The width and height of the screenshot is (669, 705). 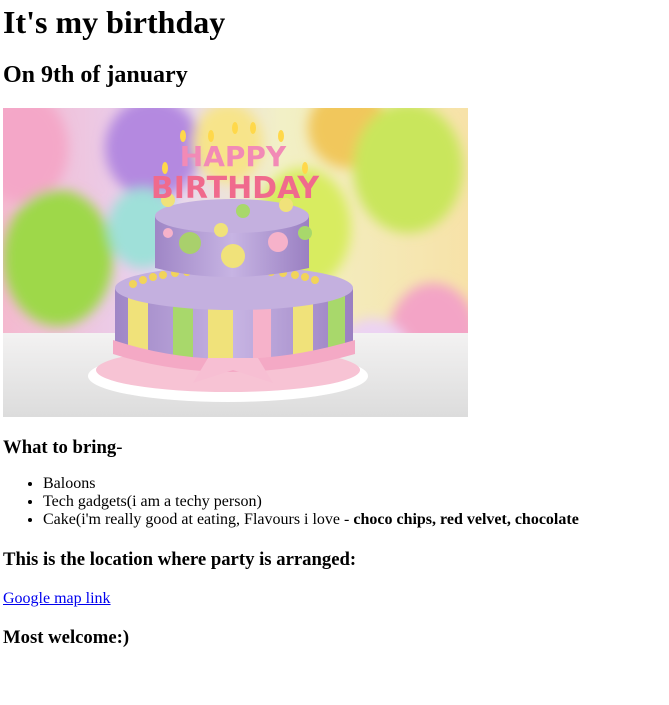 I want to click on candle-text-birthday: BIRTHDAY, so click(x=236, y=188).